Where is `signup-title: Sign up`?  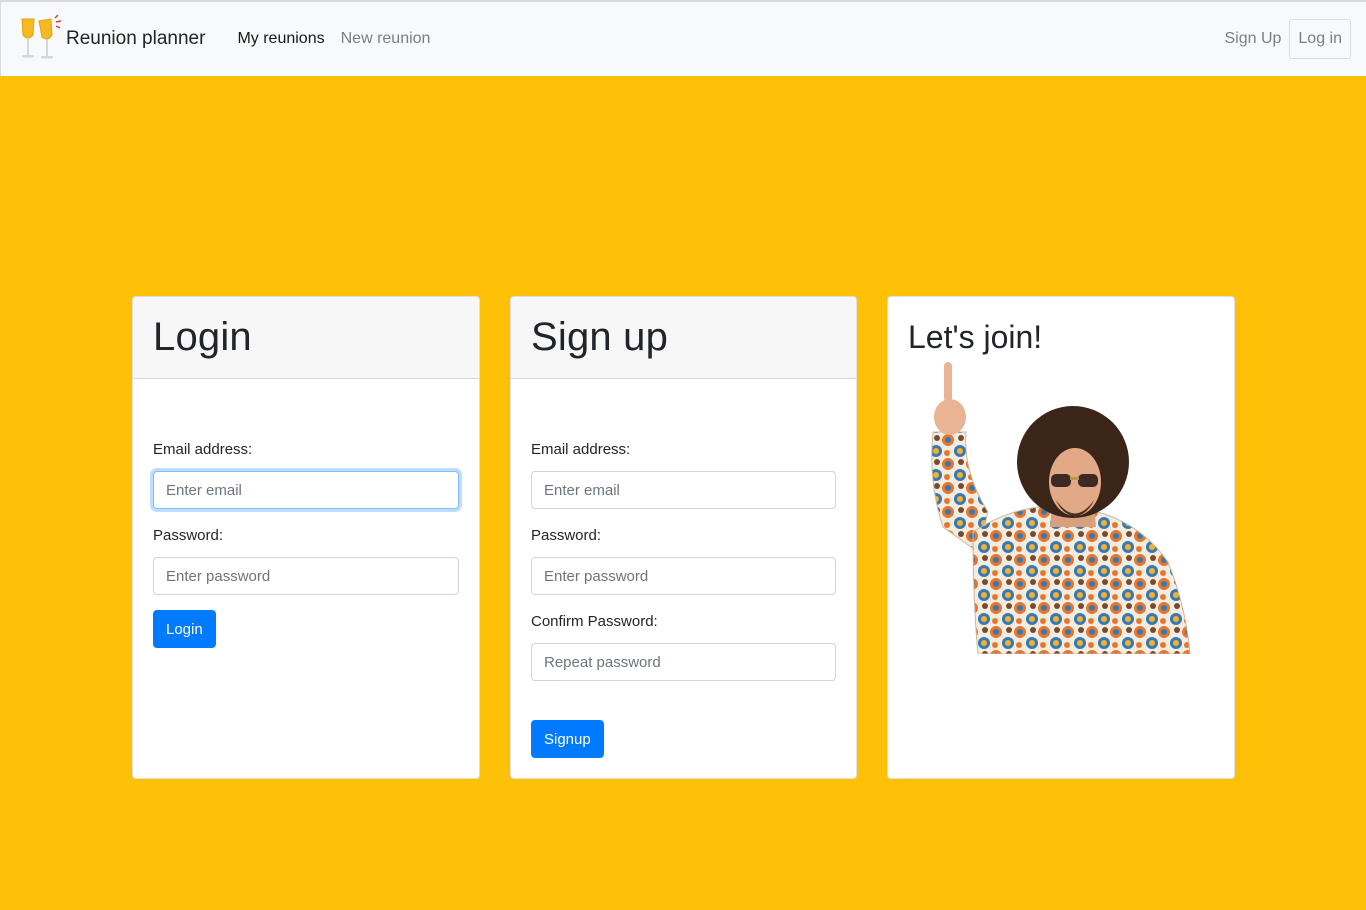 signup-title: Sign up is located at coordinates (600, 337).